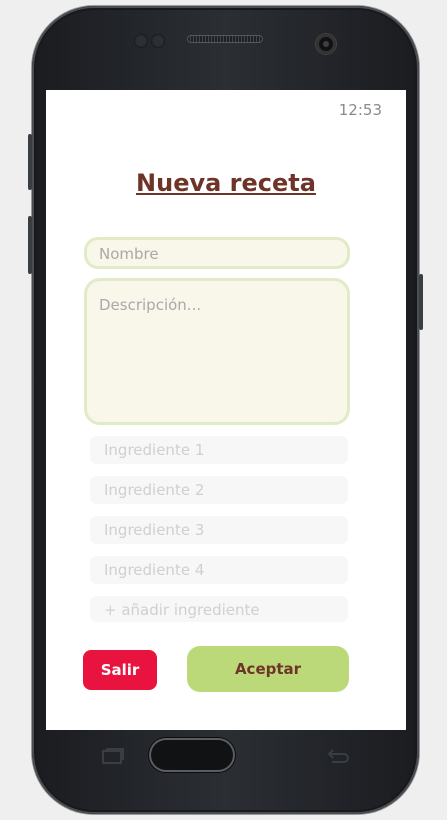 This screenshot has width=447, height=820. I want to click on ingredient-input-1: Ingrediente 1, so click(219, 450).